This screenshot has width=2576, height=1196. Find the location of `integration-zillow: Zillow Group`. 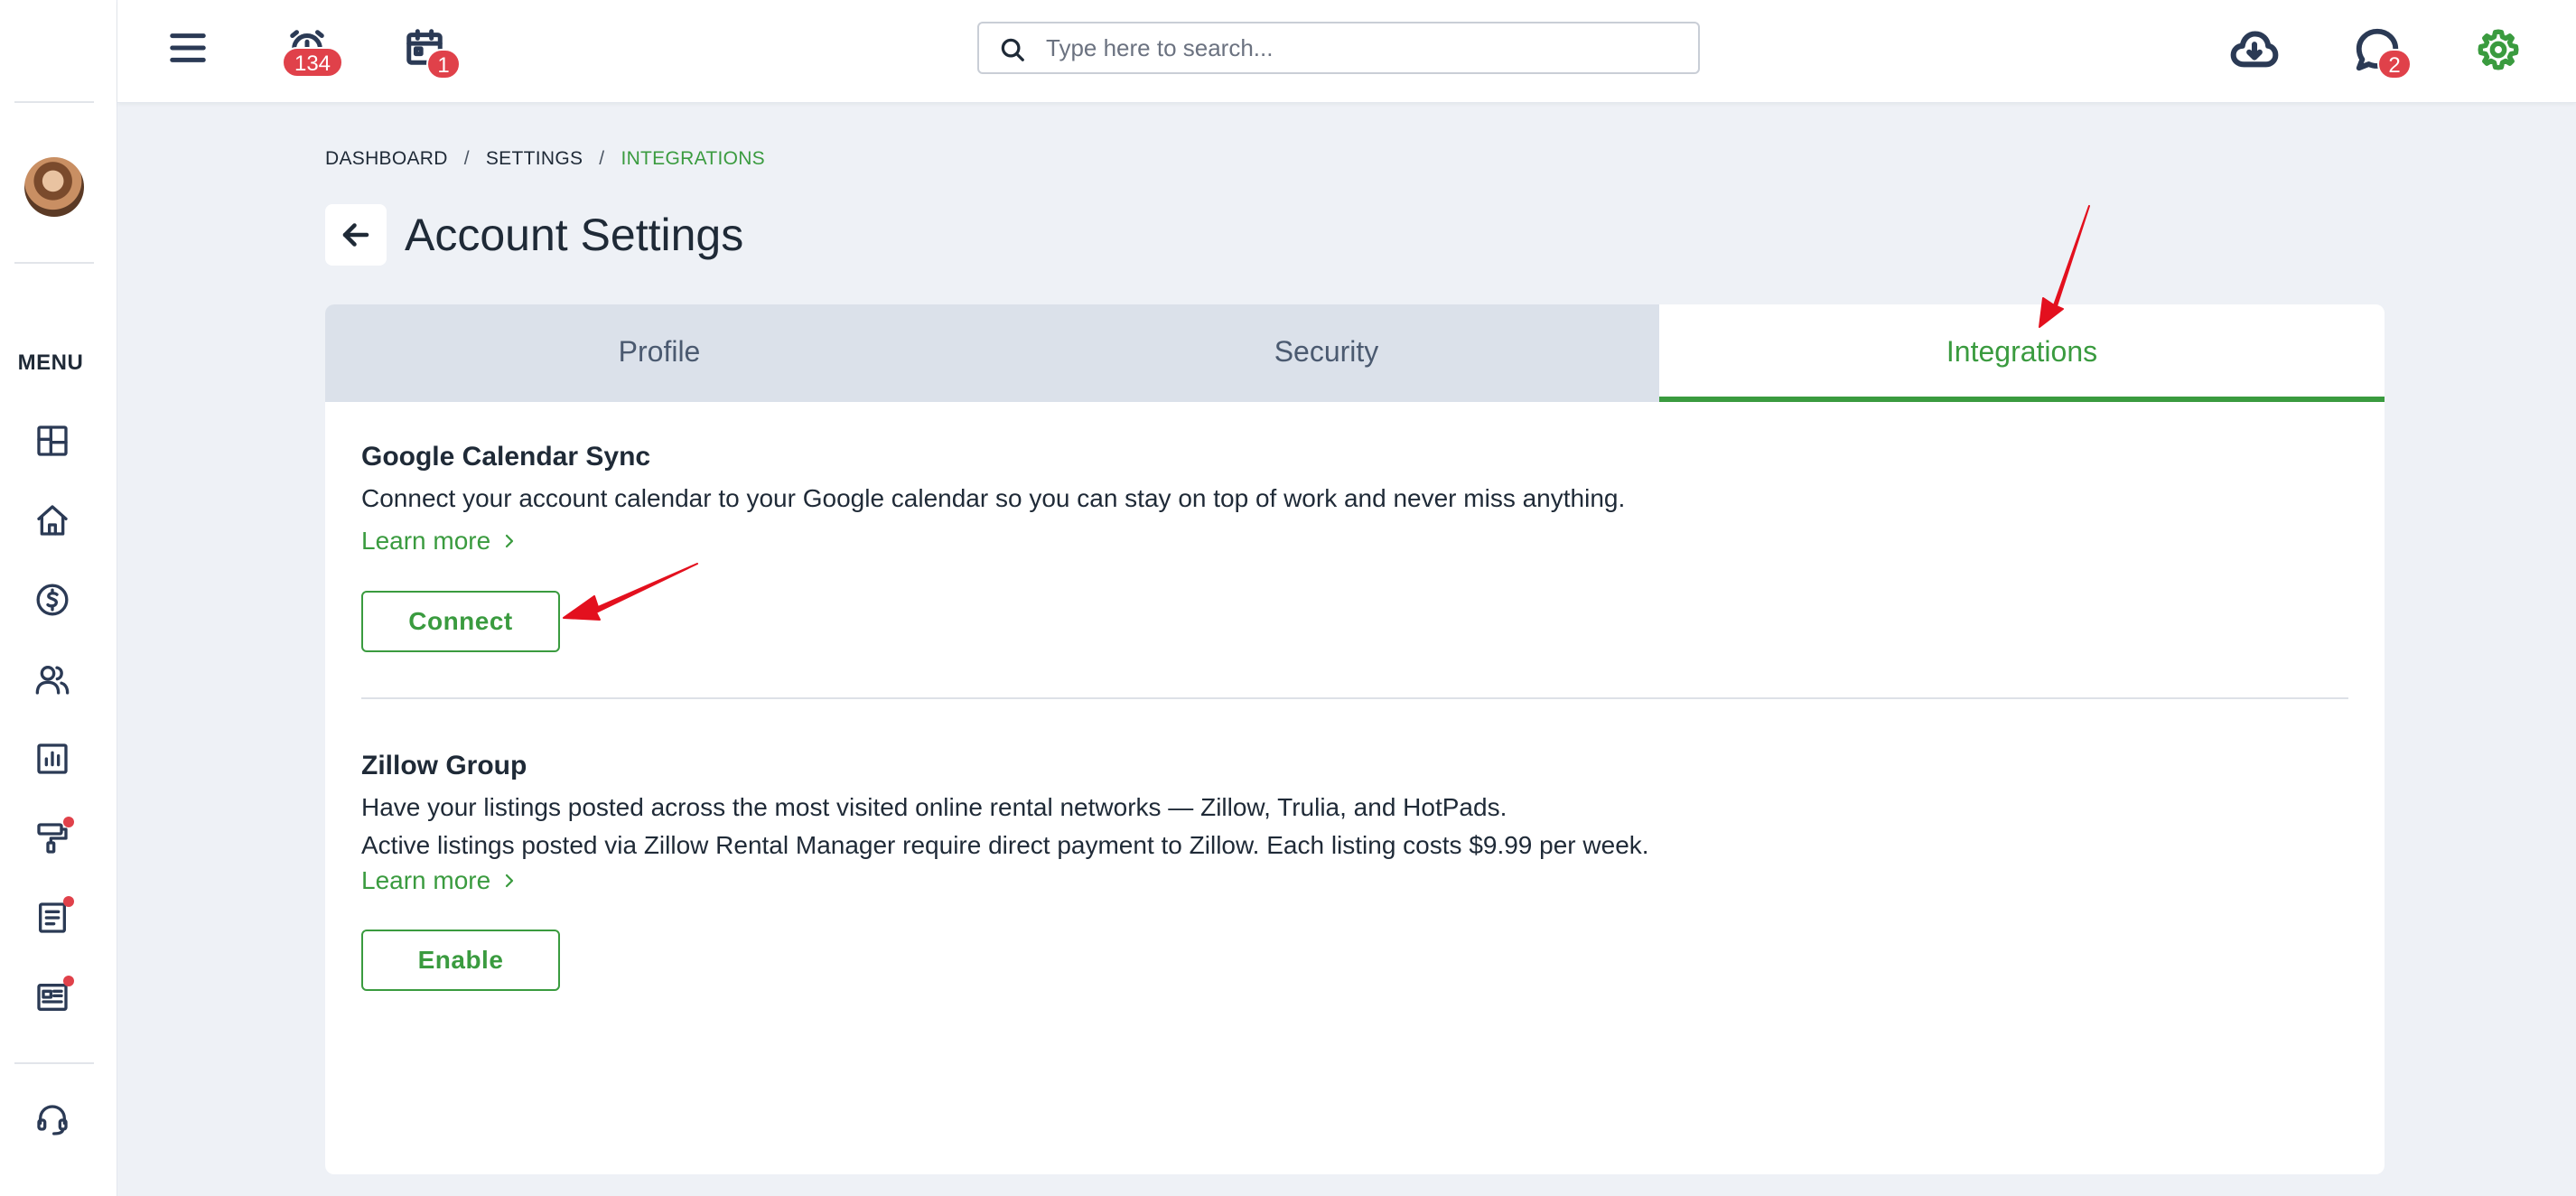

integration-zillow: Zillow Group is located at coordinates (1354, 766).